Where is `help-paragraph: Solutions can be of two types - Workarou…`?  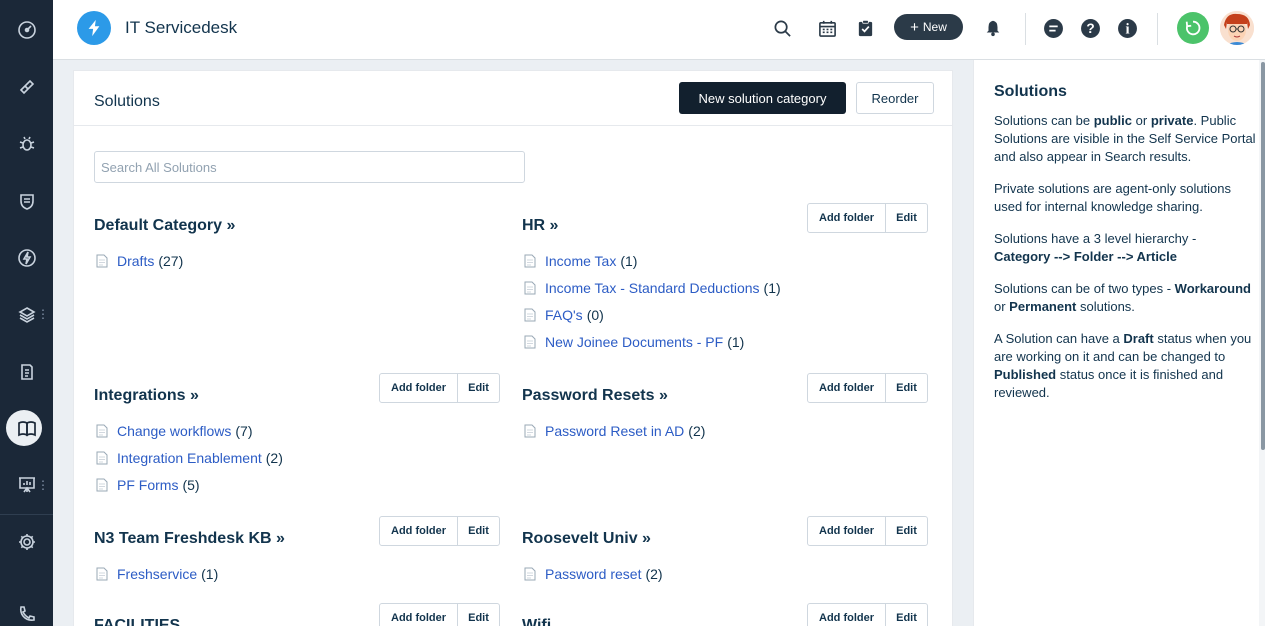
help-paragraph: Solutions can be of two types - Workarou… is located at coordinates (1122, 297).